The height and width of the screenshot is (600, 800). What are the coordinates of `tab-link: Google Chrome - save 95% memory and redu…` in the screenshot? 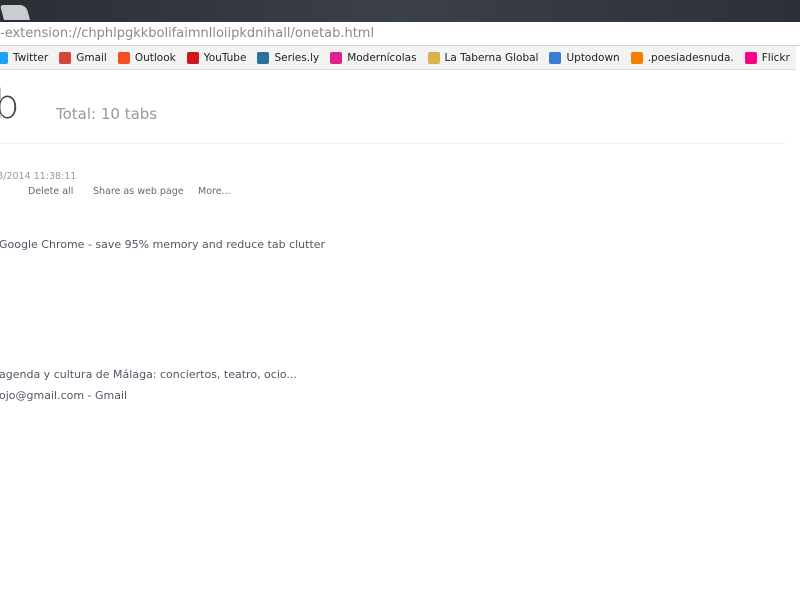 It's located at (162, 244).